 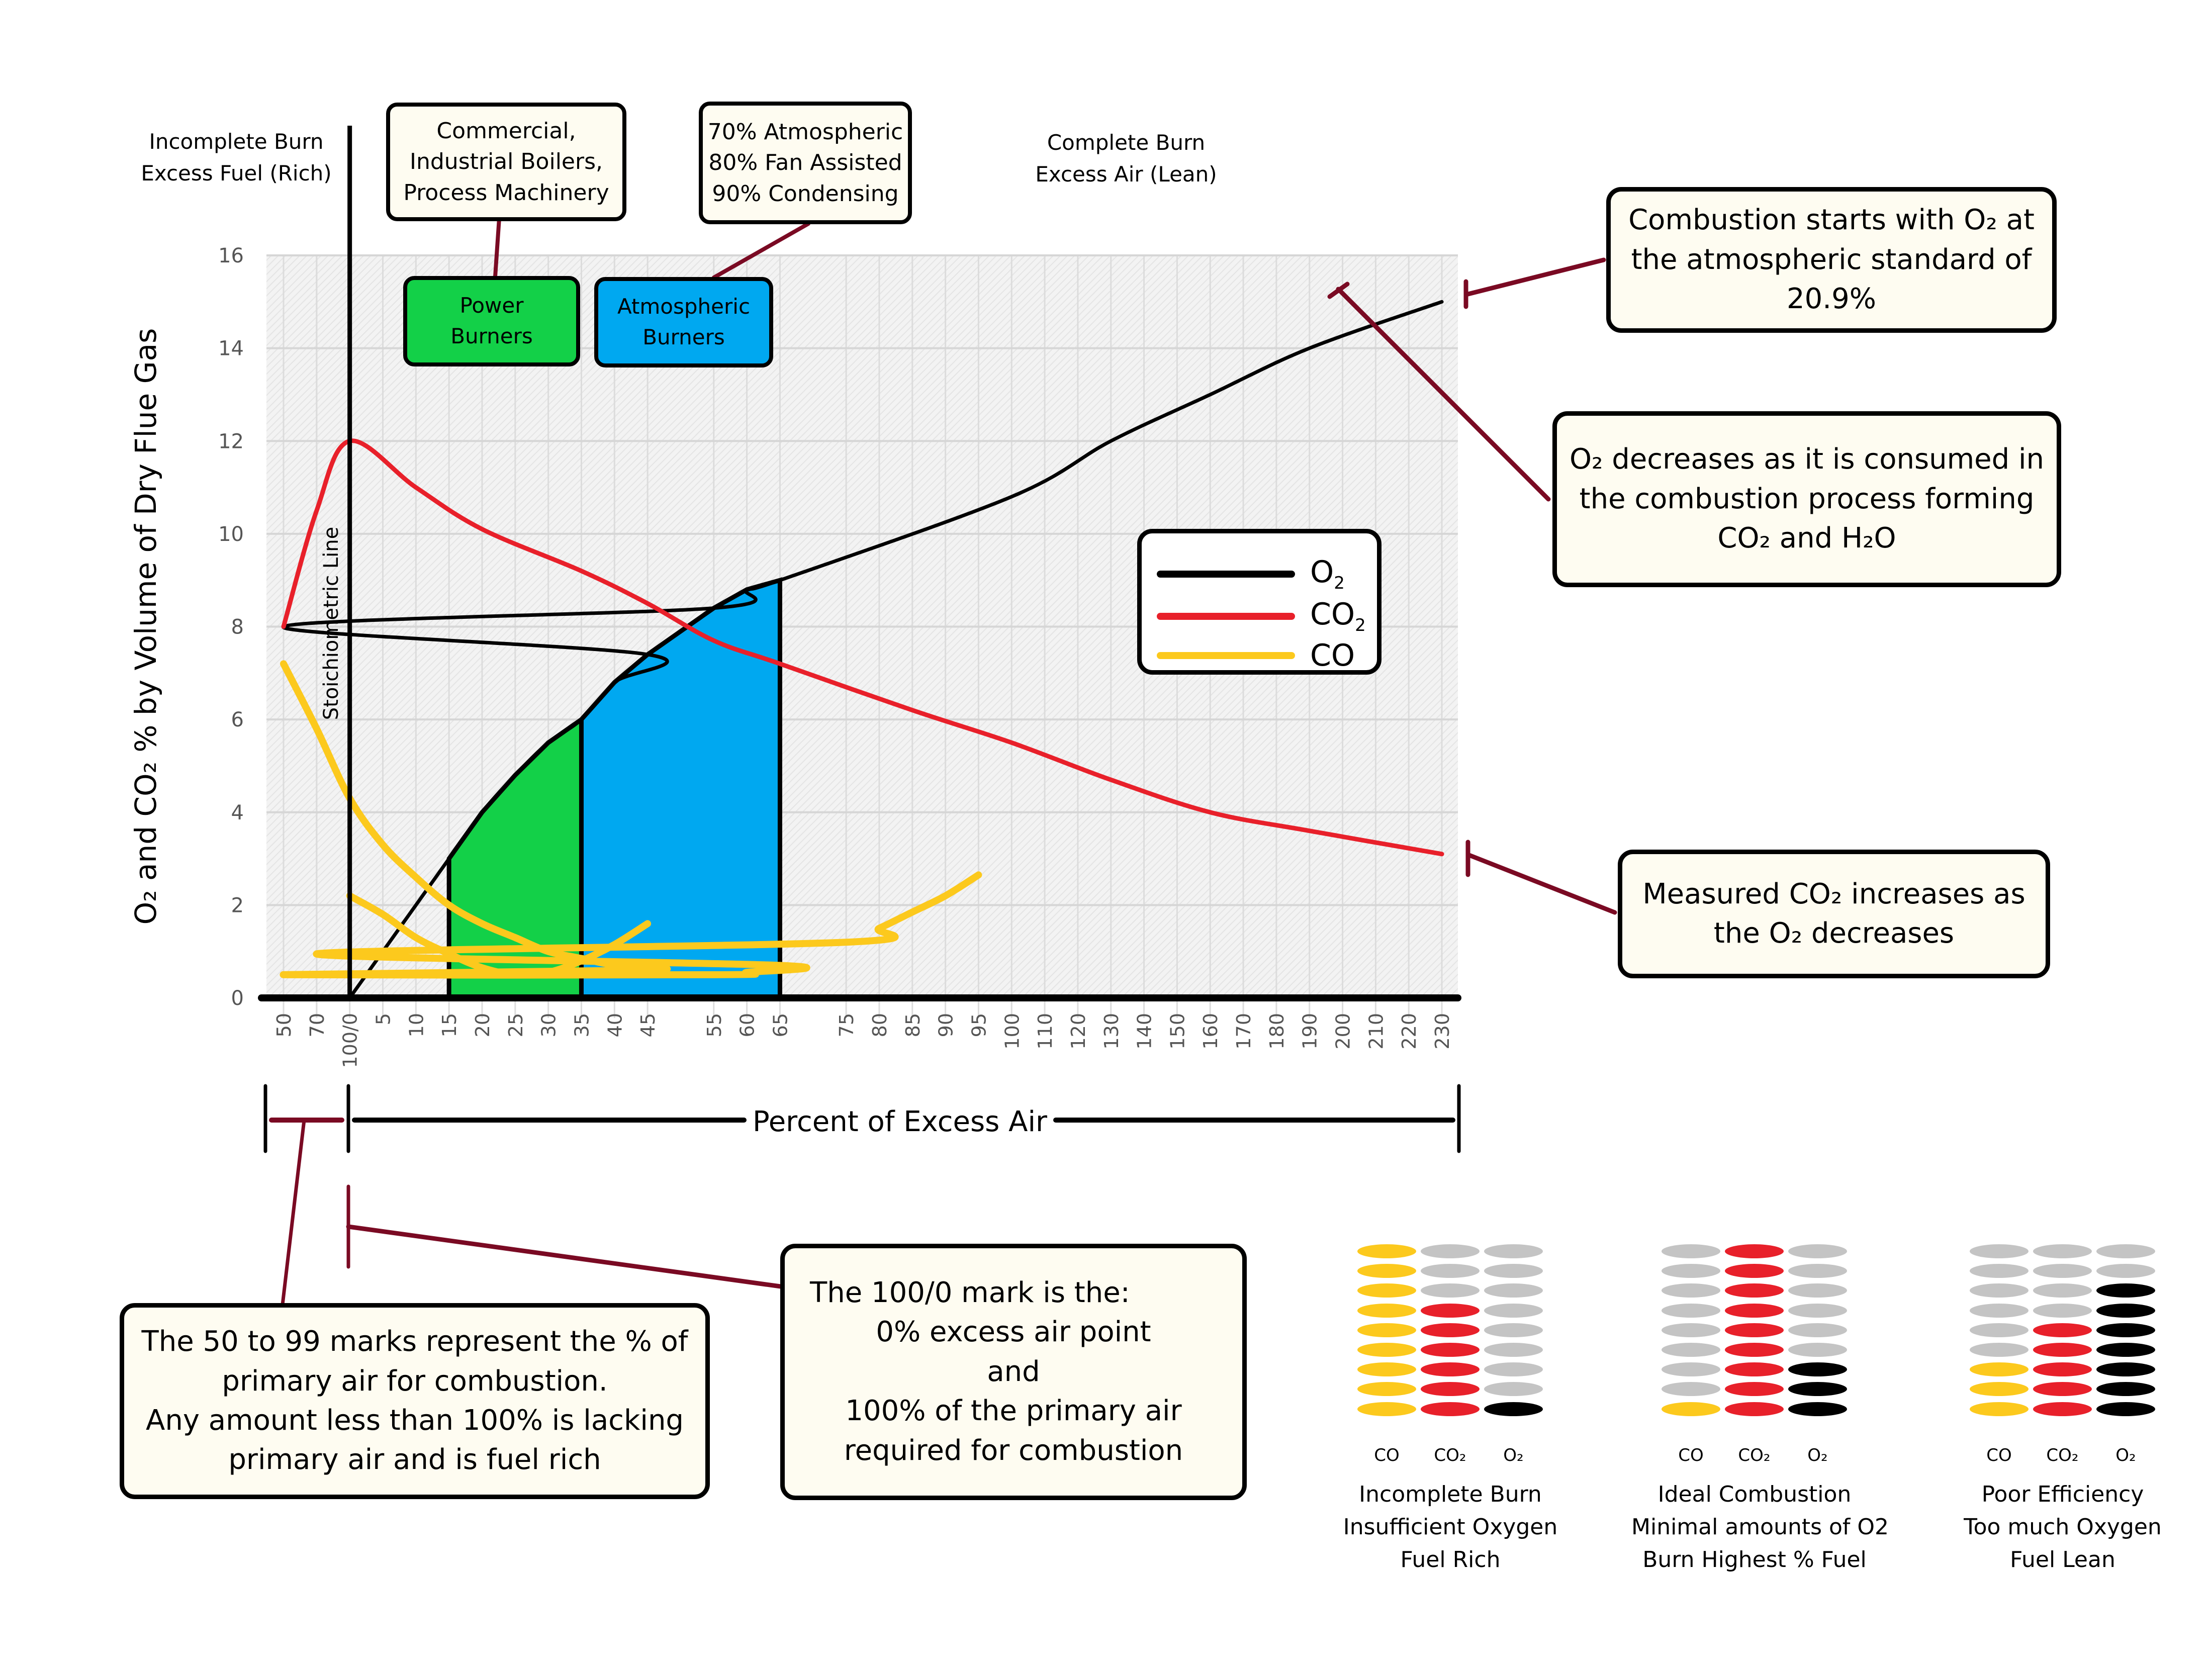 I want to click on residential-line: 90% Condensing, so click(x=805, y=193).